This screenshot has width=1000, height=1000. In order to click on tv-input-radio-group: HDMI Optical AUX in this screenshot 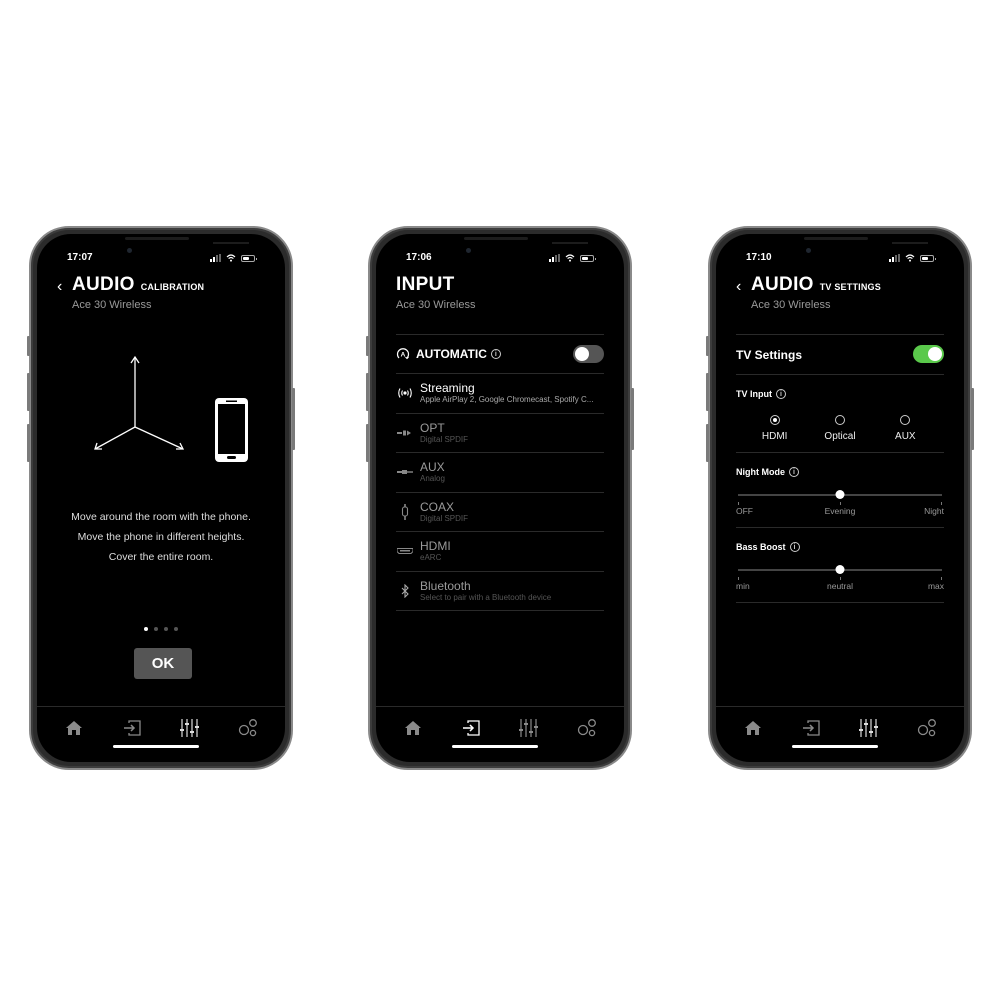, I will do `click(840, 433)`.